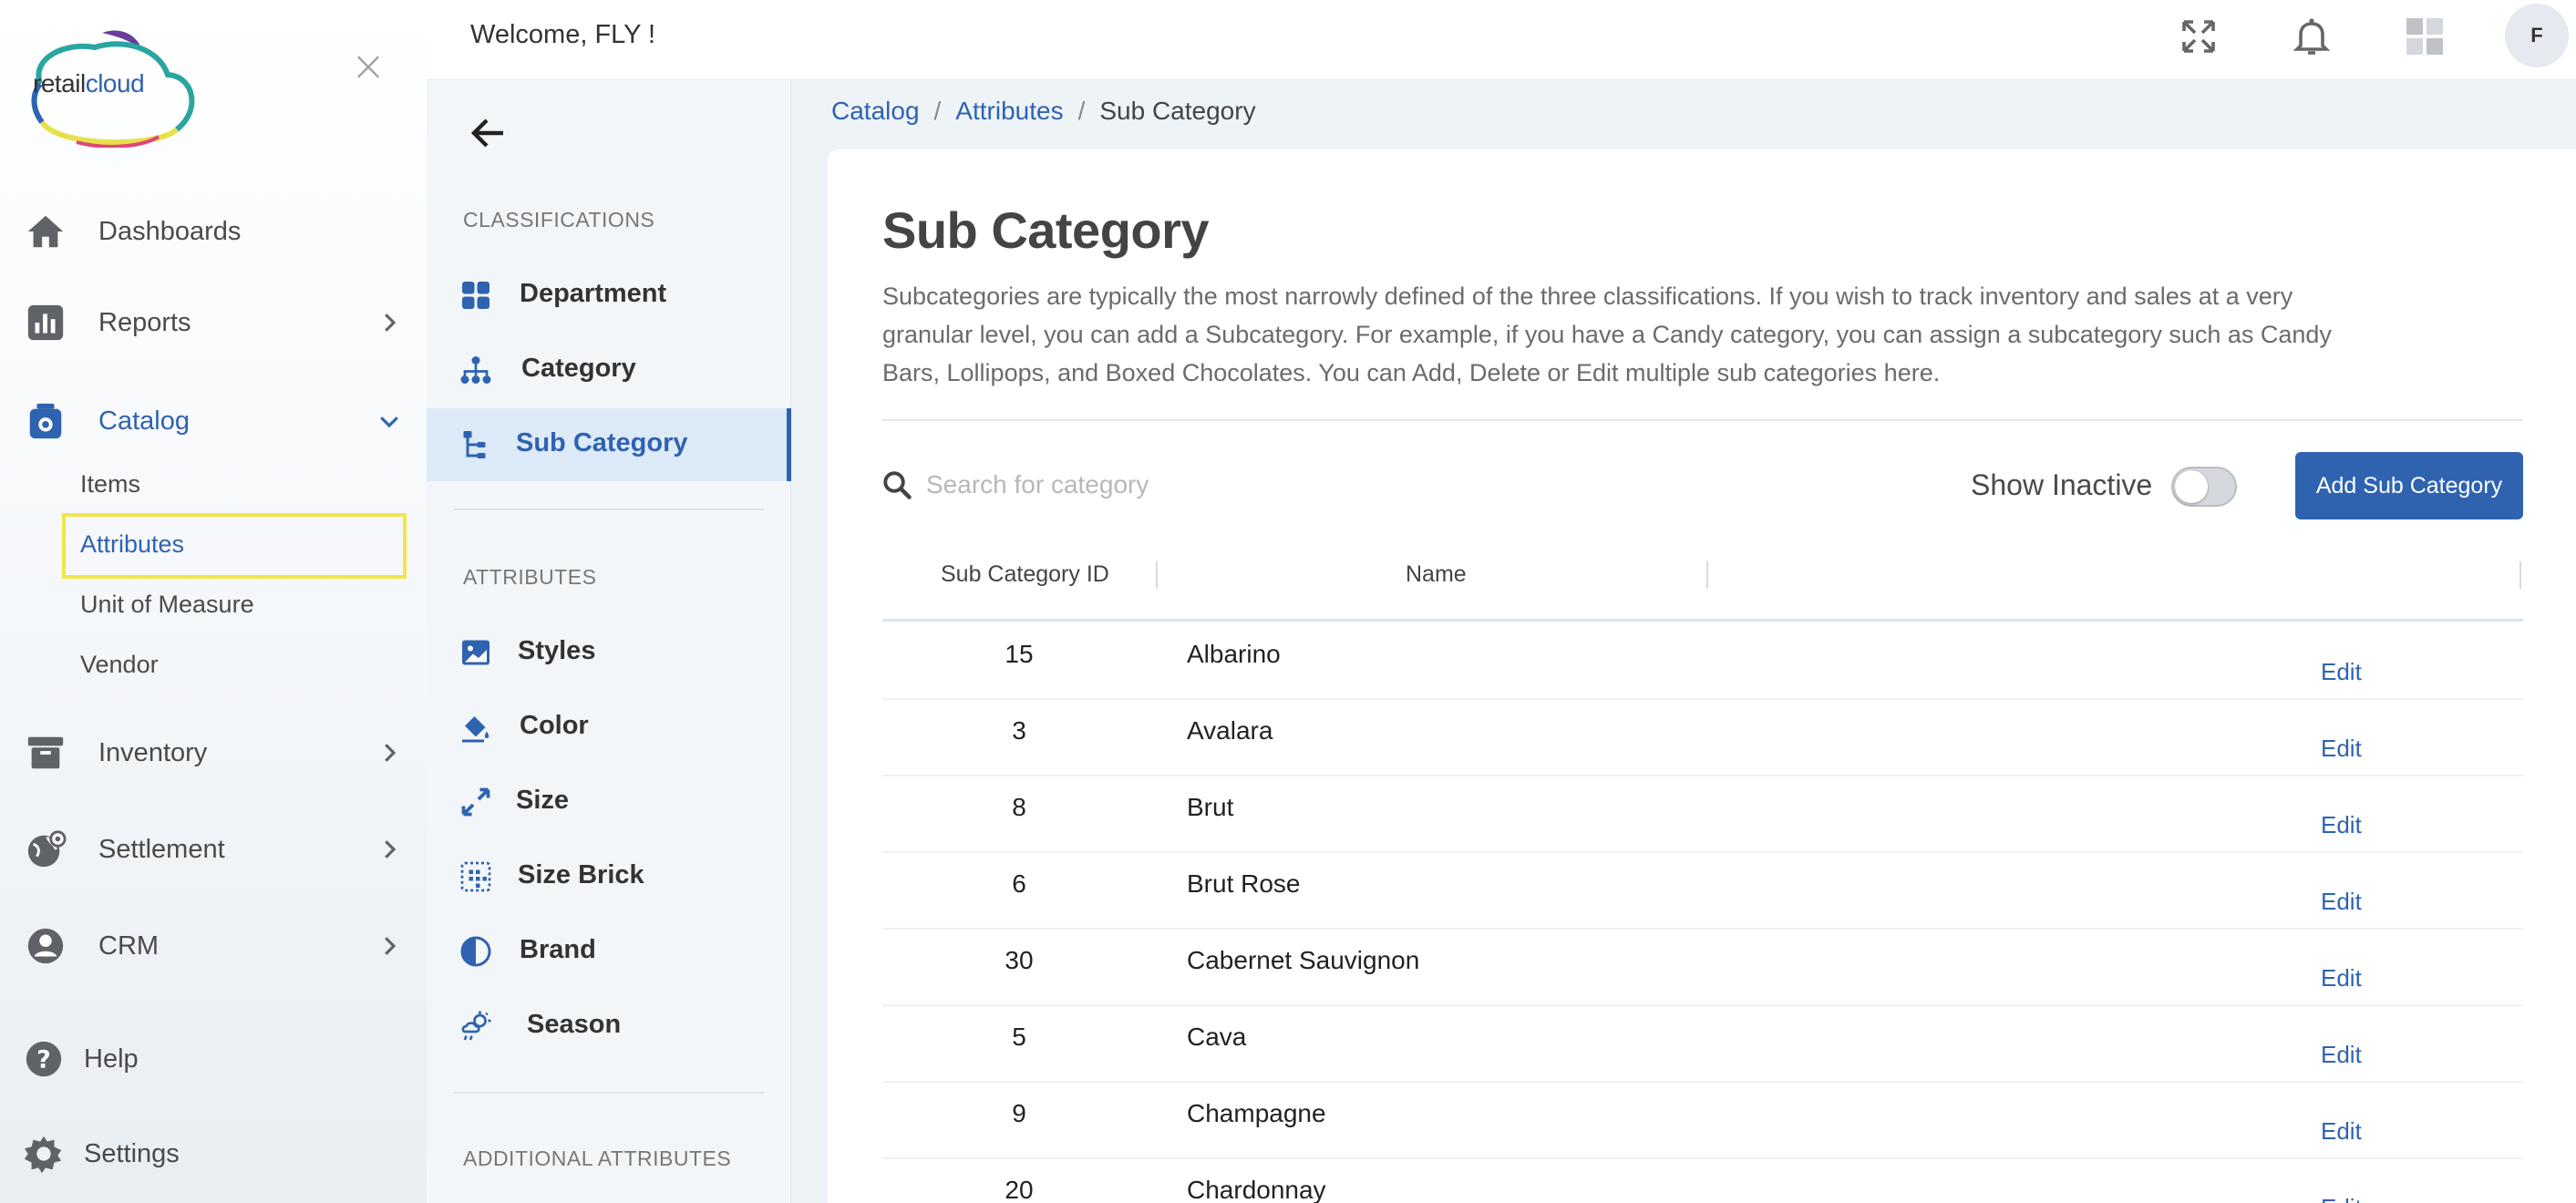 This screenshot has height=1203, width=2576. Describe the element at coordinates (1019, 731) in the screenshot. I see `cell-id: 3` at that location.